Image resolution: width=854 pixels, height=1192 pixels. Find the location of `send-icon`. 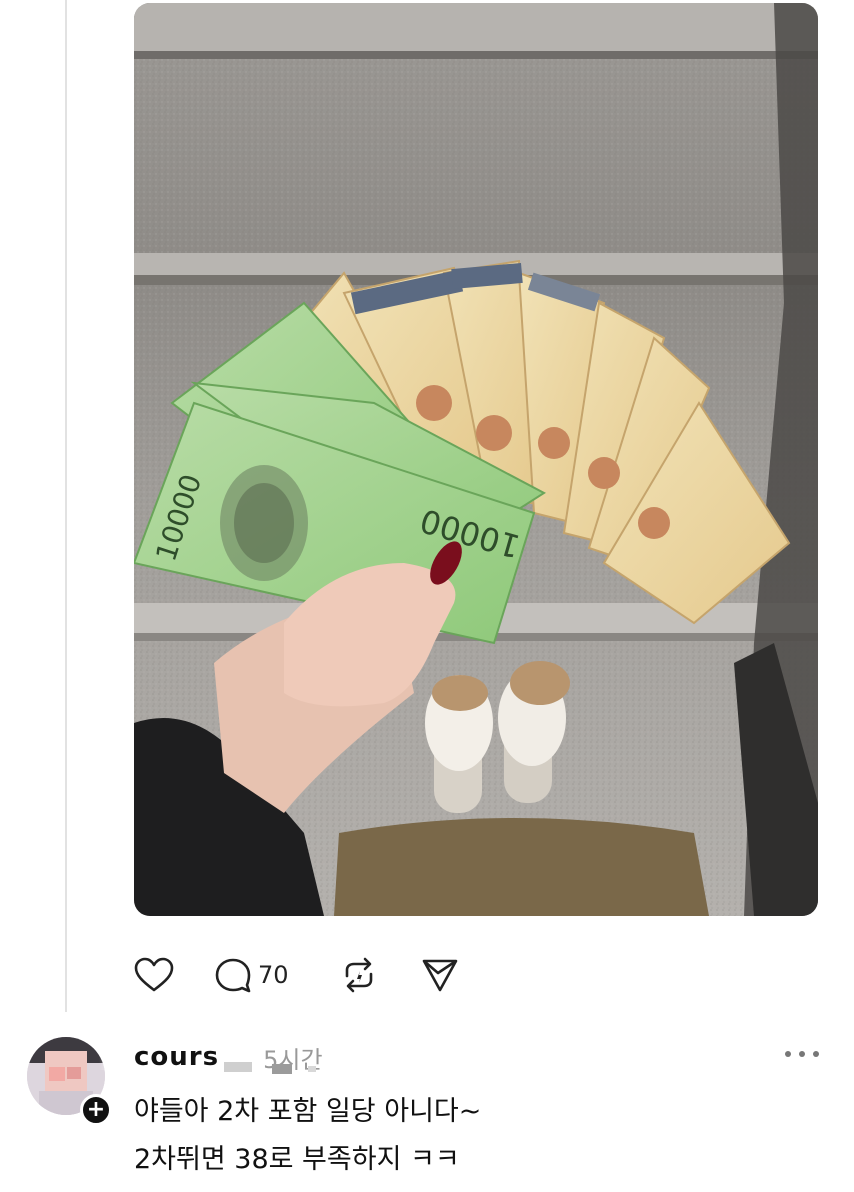

send-icon is located at coordinates (439, 975).